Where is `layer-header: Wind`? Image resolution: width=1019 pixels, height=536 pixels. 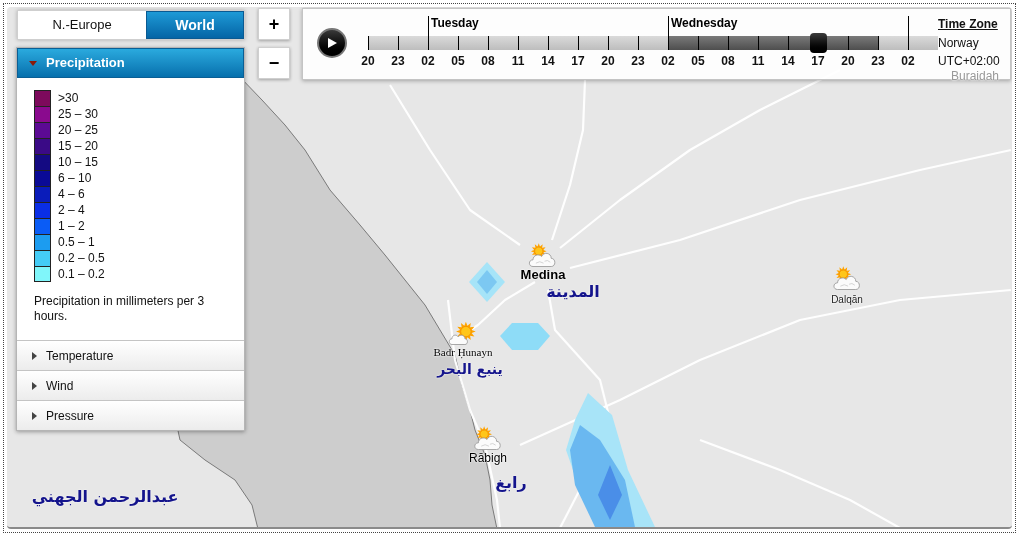 layer-header: Wind is located at coordinates (130, 385).